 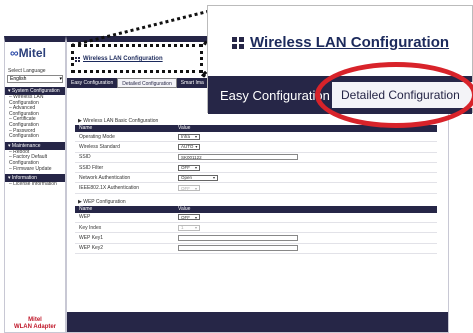 I want to click on language-label: Select Language, so click(x=27, y=71).